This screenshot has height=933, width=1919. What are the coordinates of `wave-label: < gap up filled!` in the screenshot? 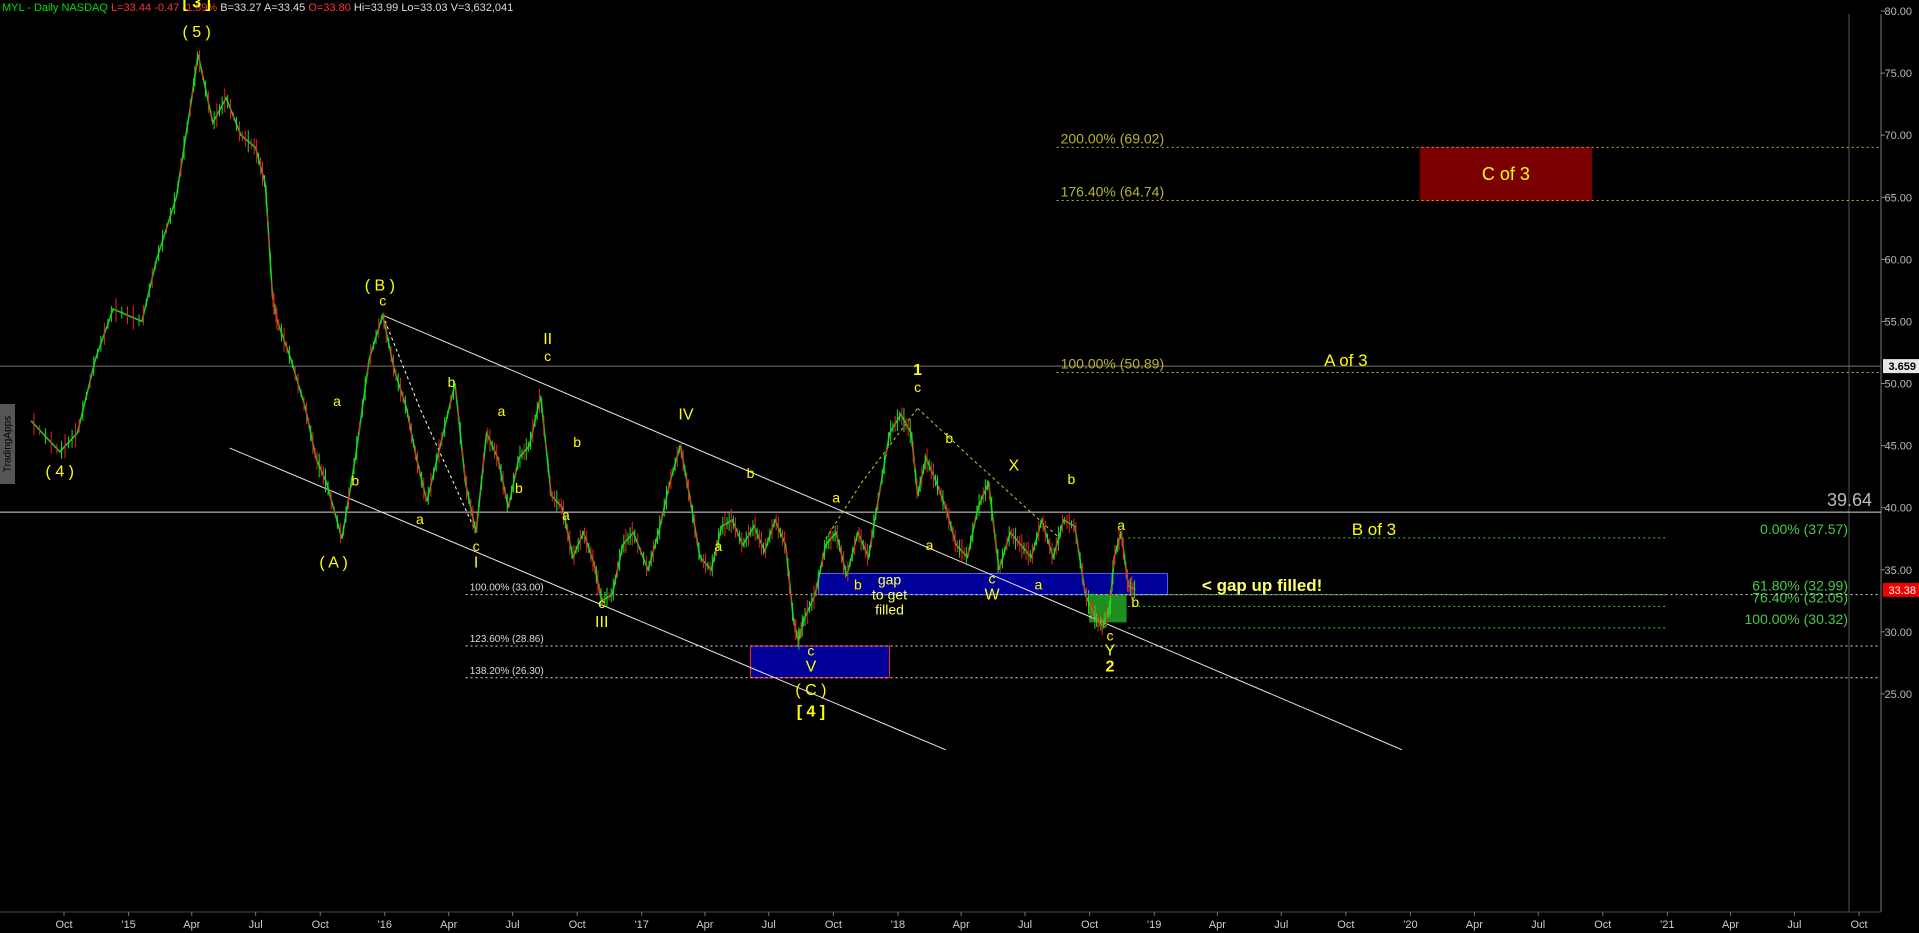 It's located at (1262, 585).